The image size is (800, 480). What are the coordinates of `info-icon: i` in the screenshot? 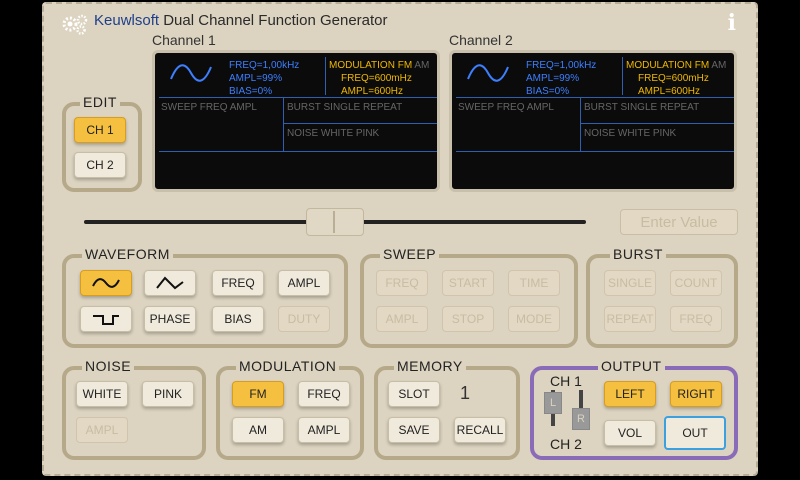 It's located at (732, 23).